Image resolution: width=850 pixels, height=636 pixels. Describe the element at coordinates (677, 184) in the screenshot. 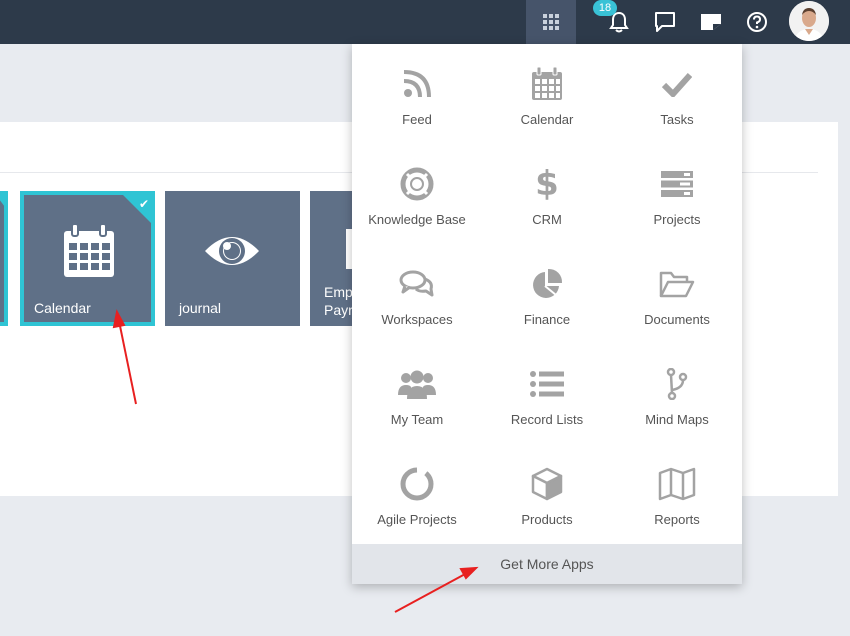

I see `server-icon` at that location.